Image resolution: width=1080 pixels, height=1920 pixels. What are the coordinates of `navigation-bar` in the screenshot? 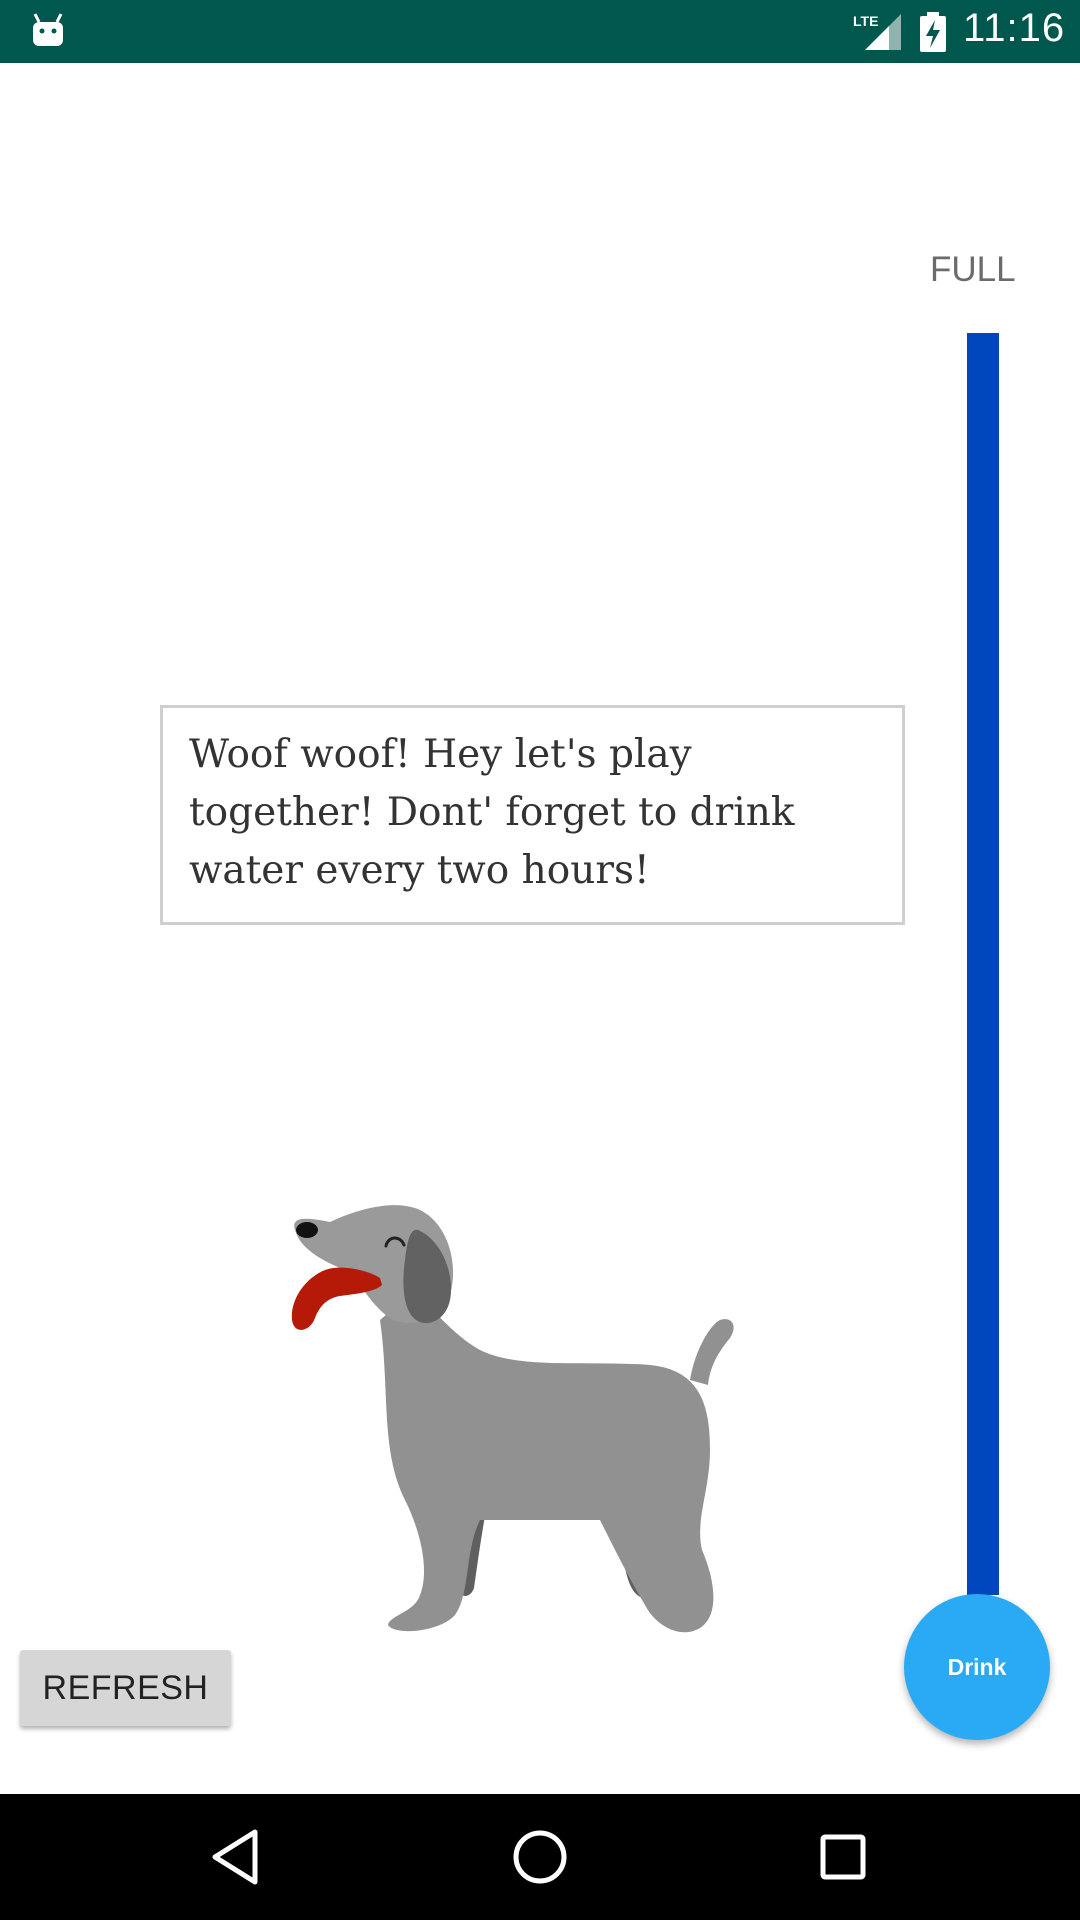 It's located at (540, 1857).